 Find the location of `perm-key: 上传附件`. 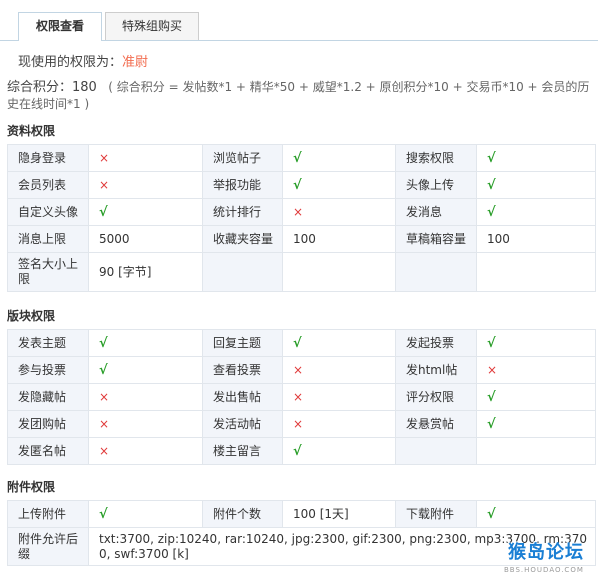

perm-key: 上传附件 is located at coordinates (48, 514).